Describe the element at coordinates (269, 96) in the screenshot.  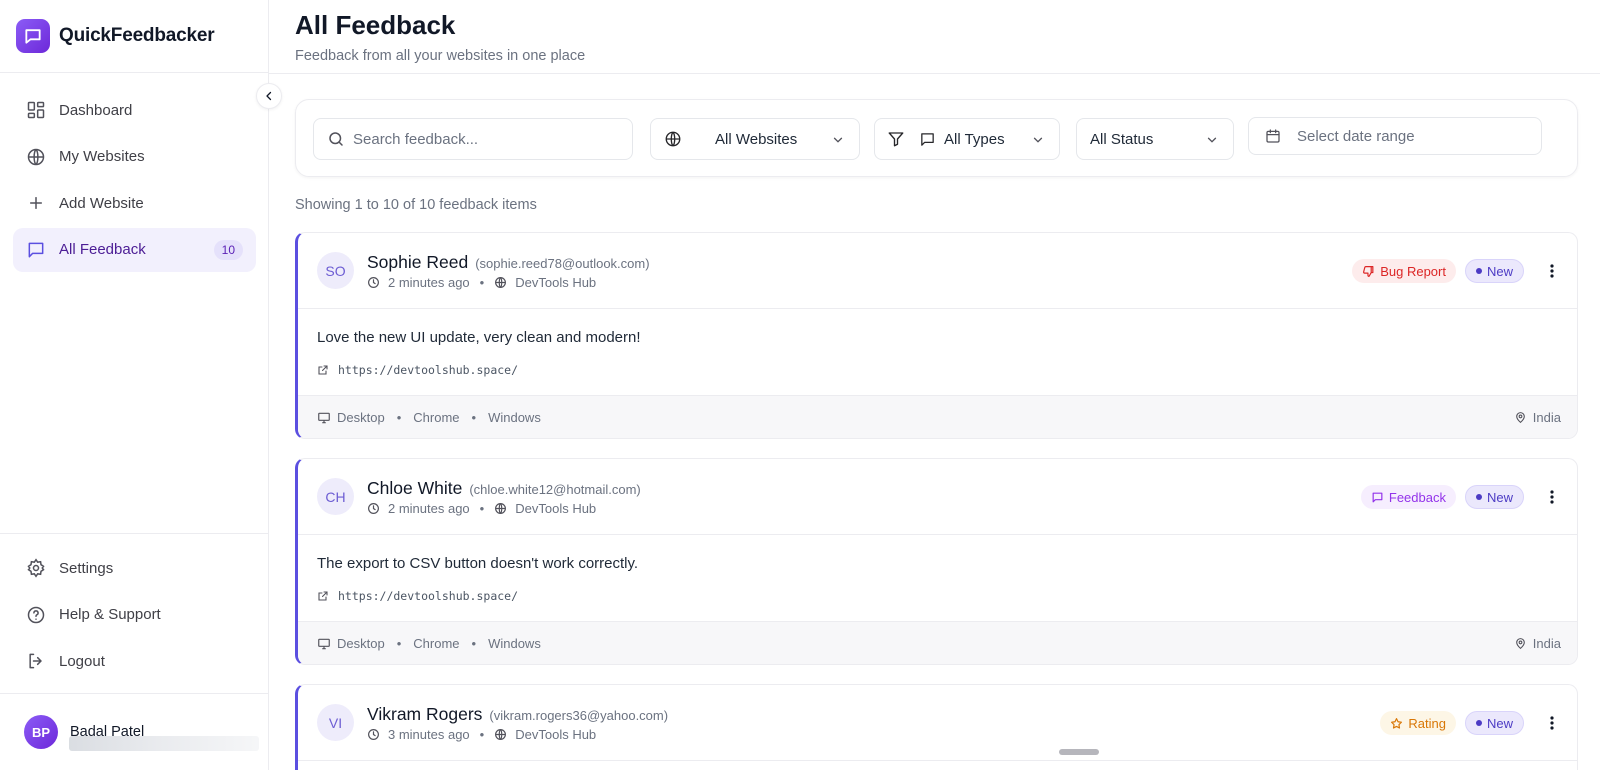
I see `collapse-sidebar-button` at that location.